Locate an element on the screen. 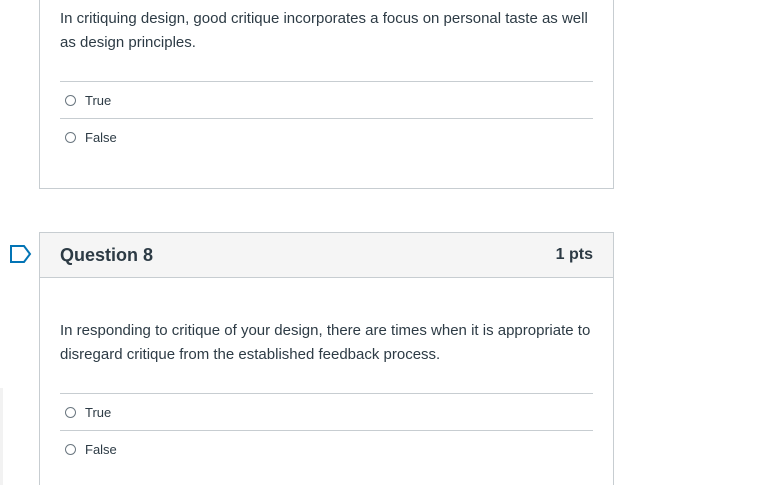 This screenshot has height=485, width=770. bookmark-flag-icon is located at coordinates (21, 254).